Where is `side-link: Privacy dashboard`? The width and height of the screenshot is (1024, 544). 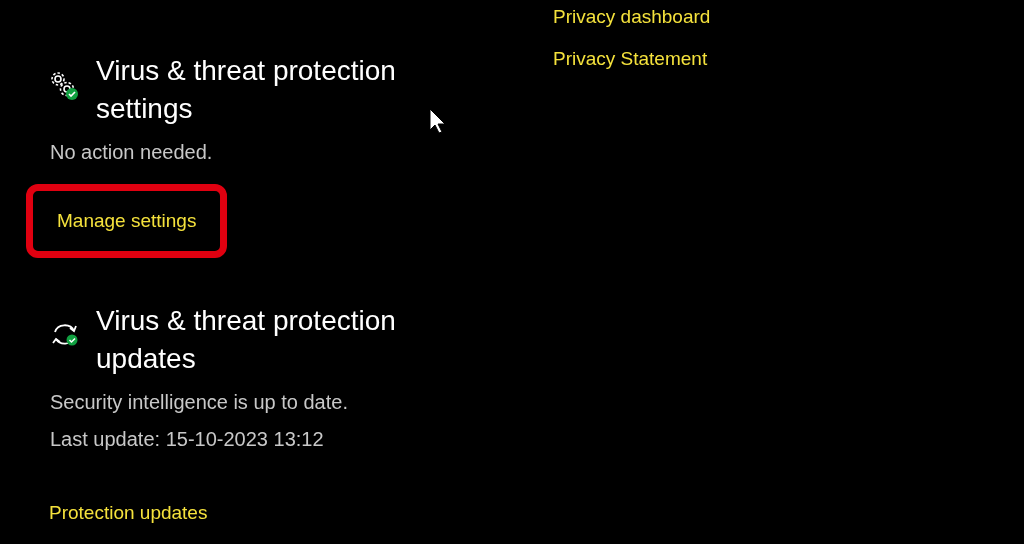 side-link: Privacy dashboard is located at coordinates (632, 17).